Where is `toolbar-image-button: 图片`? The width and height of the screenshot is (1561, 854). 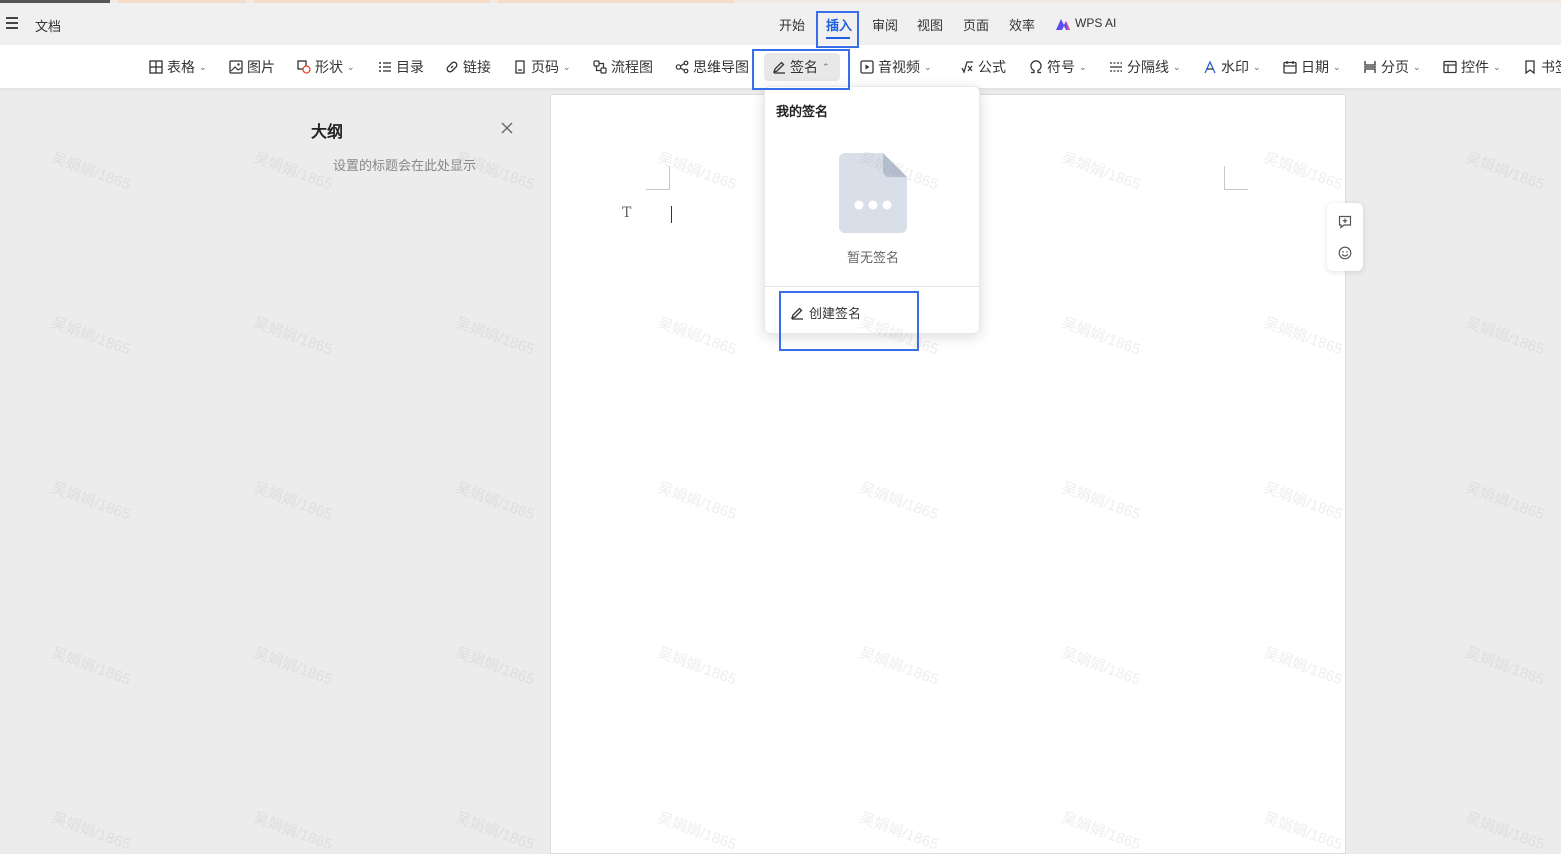
toolbar-image-button: 图片 is located at coordinates (252, 67).